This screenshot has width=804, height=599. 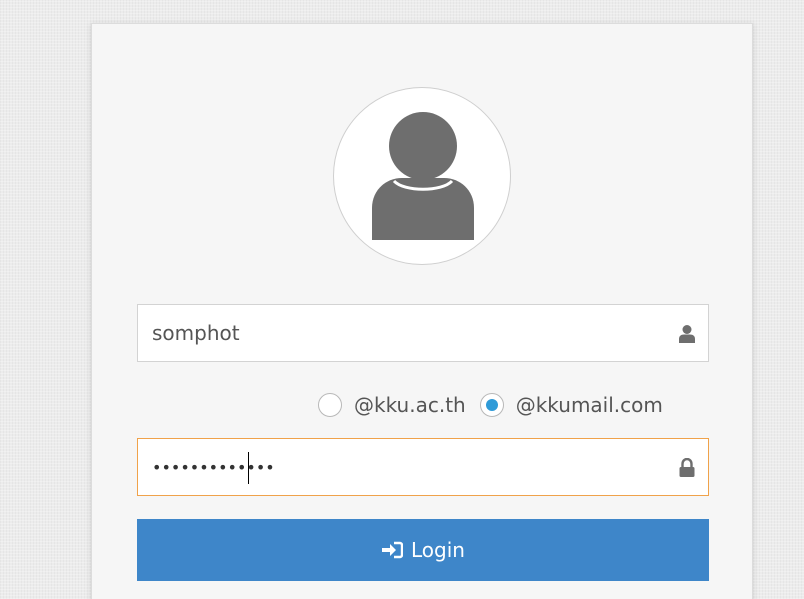 I want to click on username-input, so click(x=398, y=333).